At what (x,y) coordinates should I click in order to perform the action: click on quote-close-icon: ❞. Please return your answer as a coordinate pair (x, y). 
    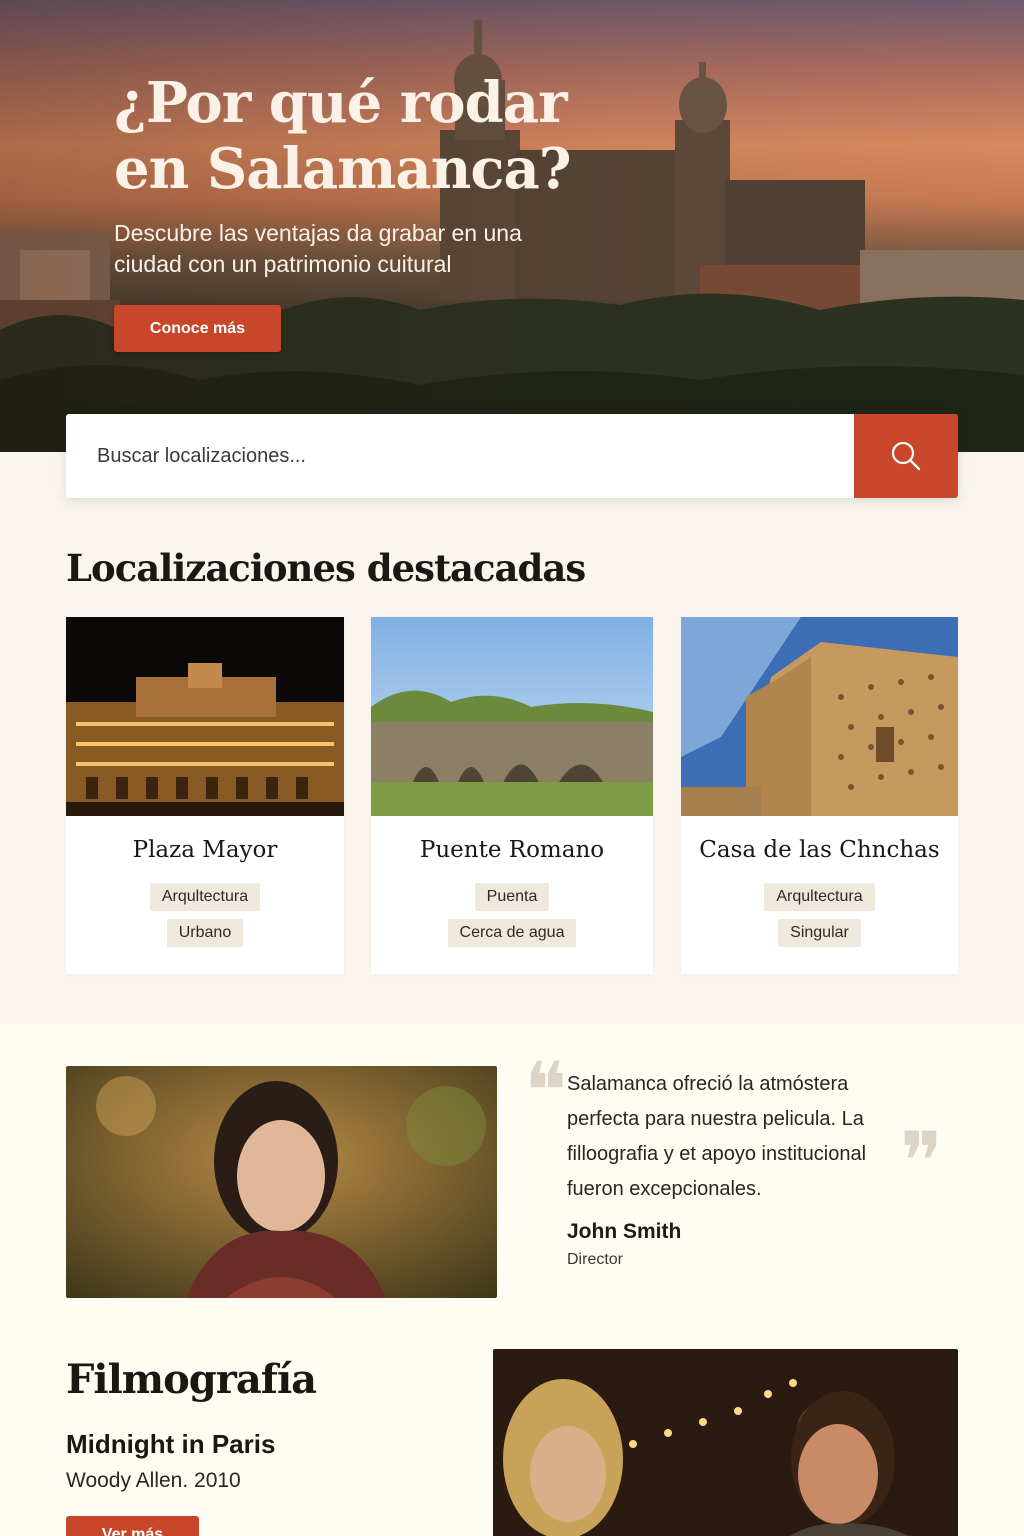
    Looking at the image, I should click on (922, 1161).